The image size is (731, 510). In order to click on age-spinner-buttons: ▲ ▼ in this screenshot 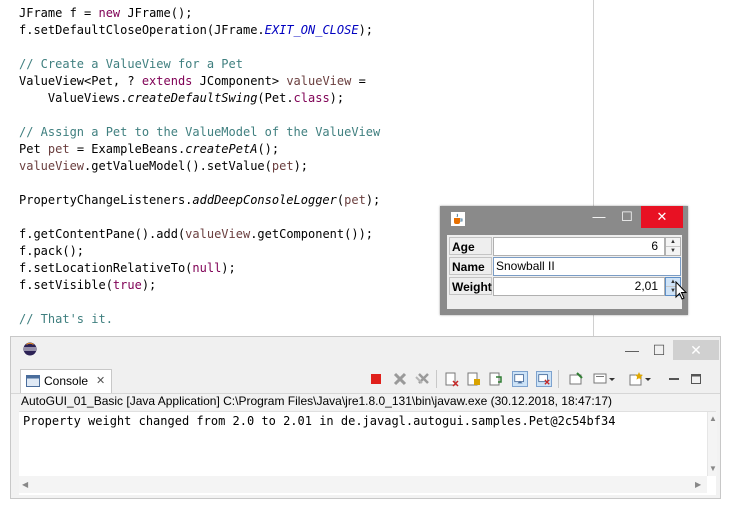, I will do `click(673, 246)`.